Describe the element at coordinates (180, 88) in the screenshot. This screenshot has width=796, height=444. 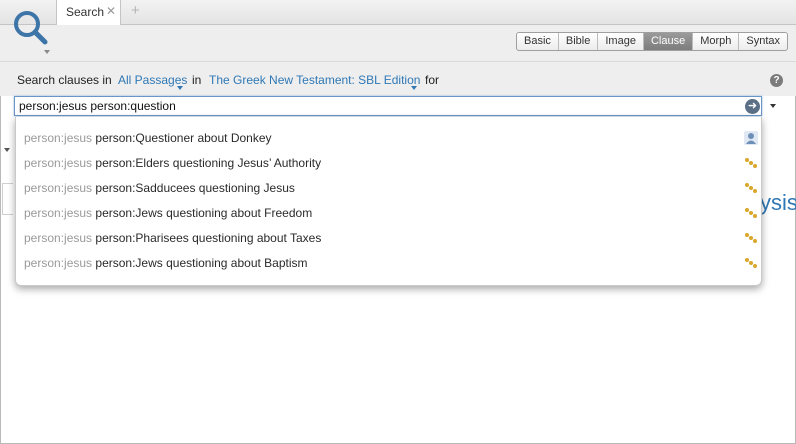
I see `range-dropdown-icon` at that location.